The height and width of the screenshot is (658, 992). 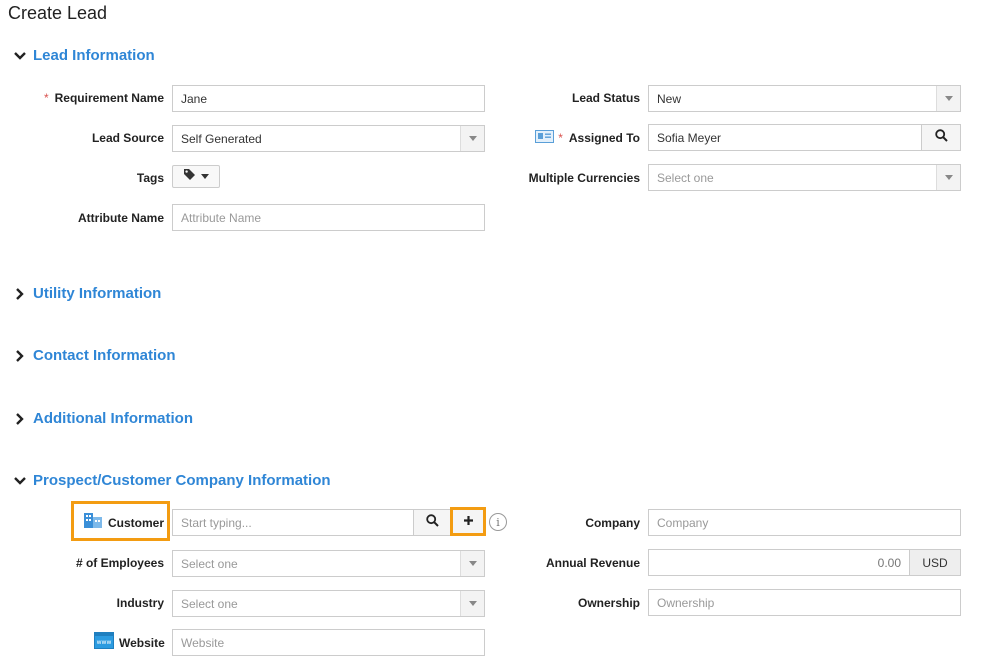 What do you see at coordinates (120, 218) in the screenshot?
I see `attribute-name-label: Attribute Name` at bounding box center [120, 218].